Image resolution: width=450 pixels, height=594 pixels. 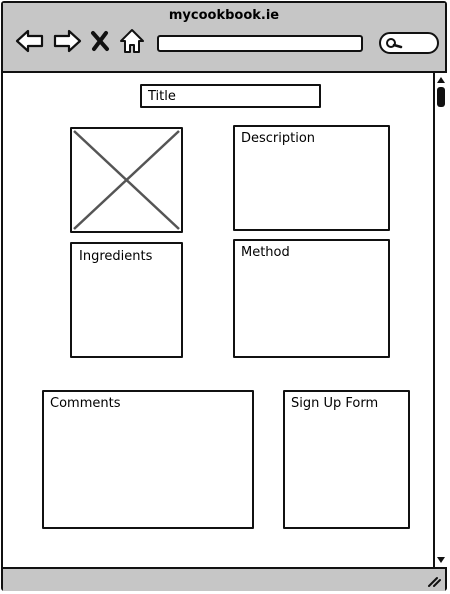 I want to click on browser-toolbar: mycookbook.ie, so click(x=224, y=38).